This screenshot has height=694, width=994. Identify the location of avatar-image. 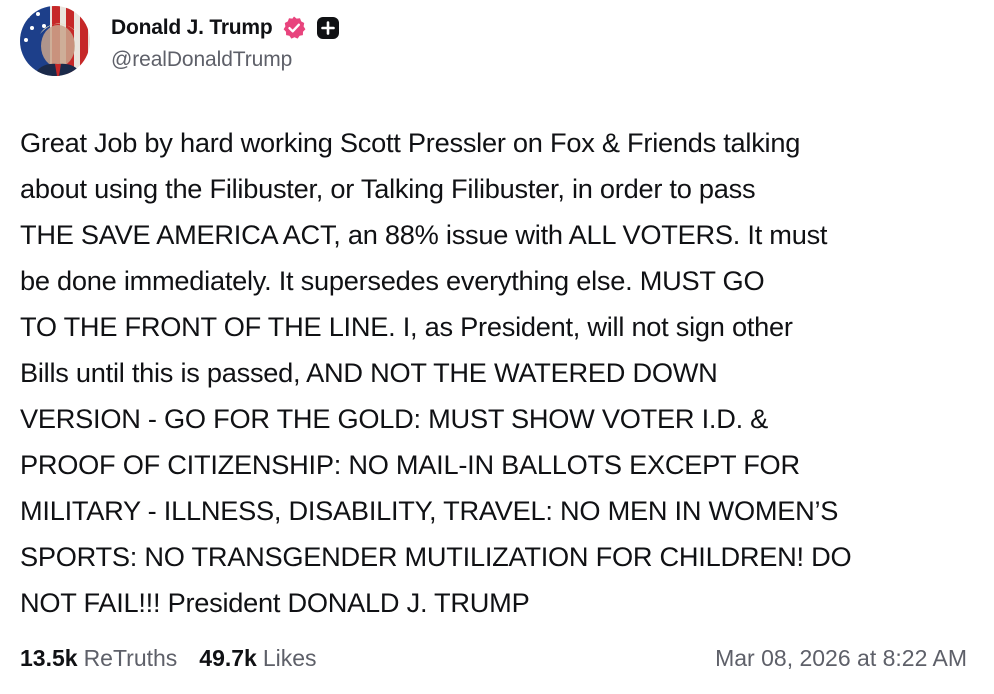
(55, 41).